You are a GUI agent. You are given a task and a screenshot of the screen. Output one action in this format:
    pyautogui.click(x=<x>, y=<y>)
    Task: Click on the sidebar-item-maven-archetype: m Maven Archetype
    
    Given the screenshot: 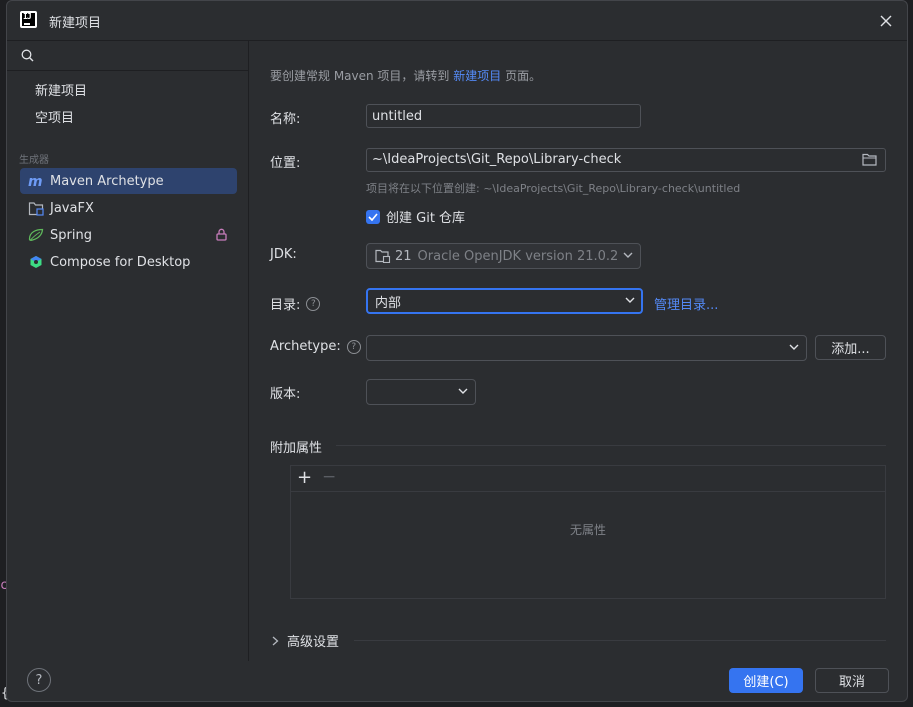 What is the action you would take?
    pyautogui.click(x=128, y=181)
    